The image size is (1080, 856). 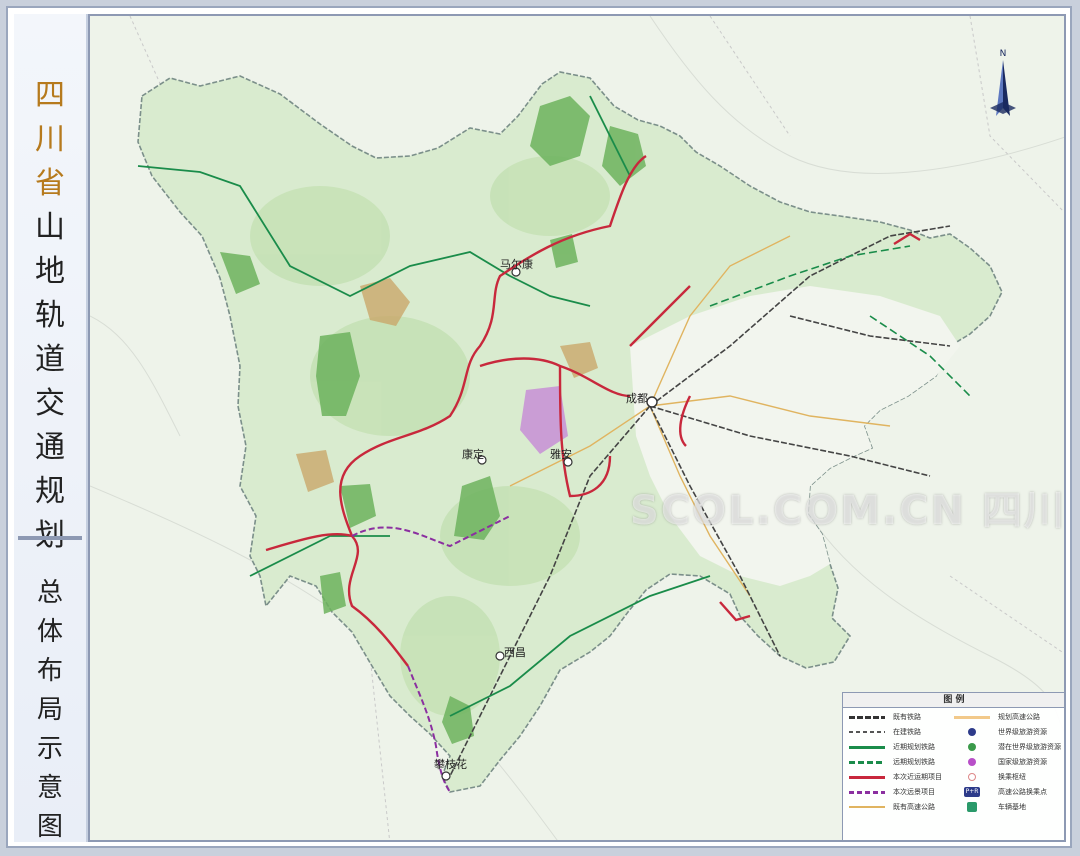 What do you see at coordinates (516, 264) in the screenshot?
I see `city-label: 马尔康` at bounding box center [516, 264].